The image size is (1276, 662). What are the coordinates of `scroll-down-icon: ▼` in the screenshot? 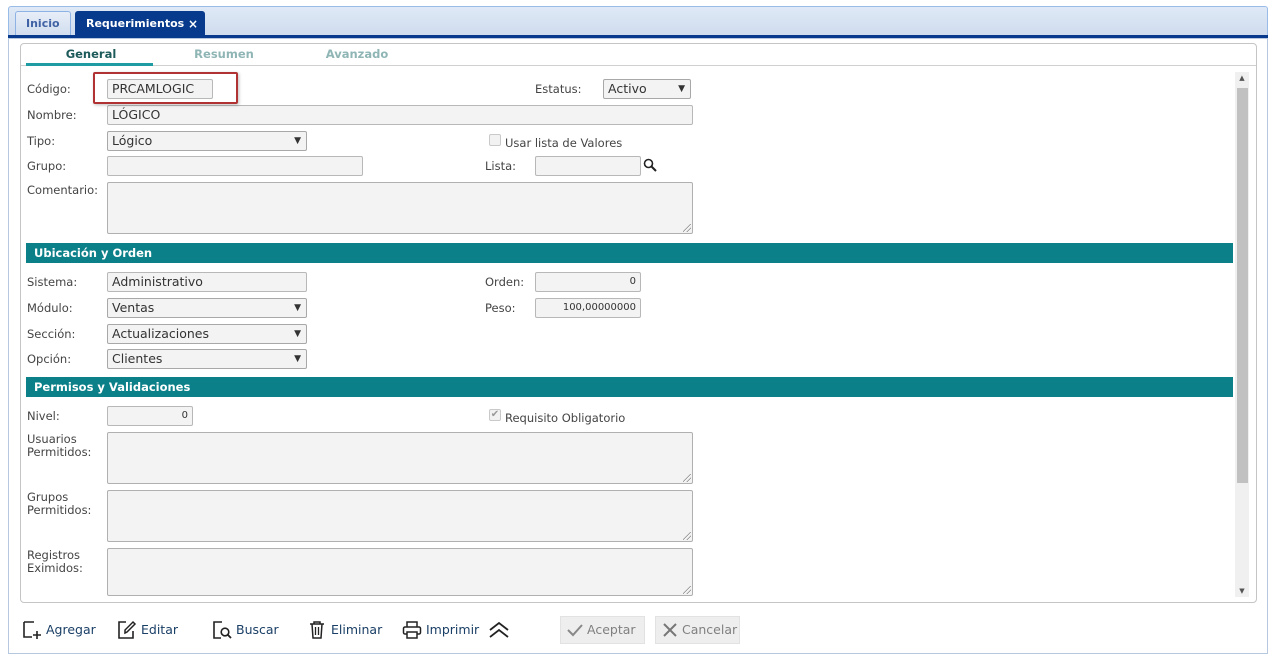 It's located at (1242, 591).